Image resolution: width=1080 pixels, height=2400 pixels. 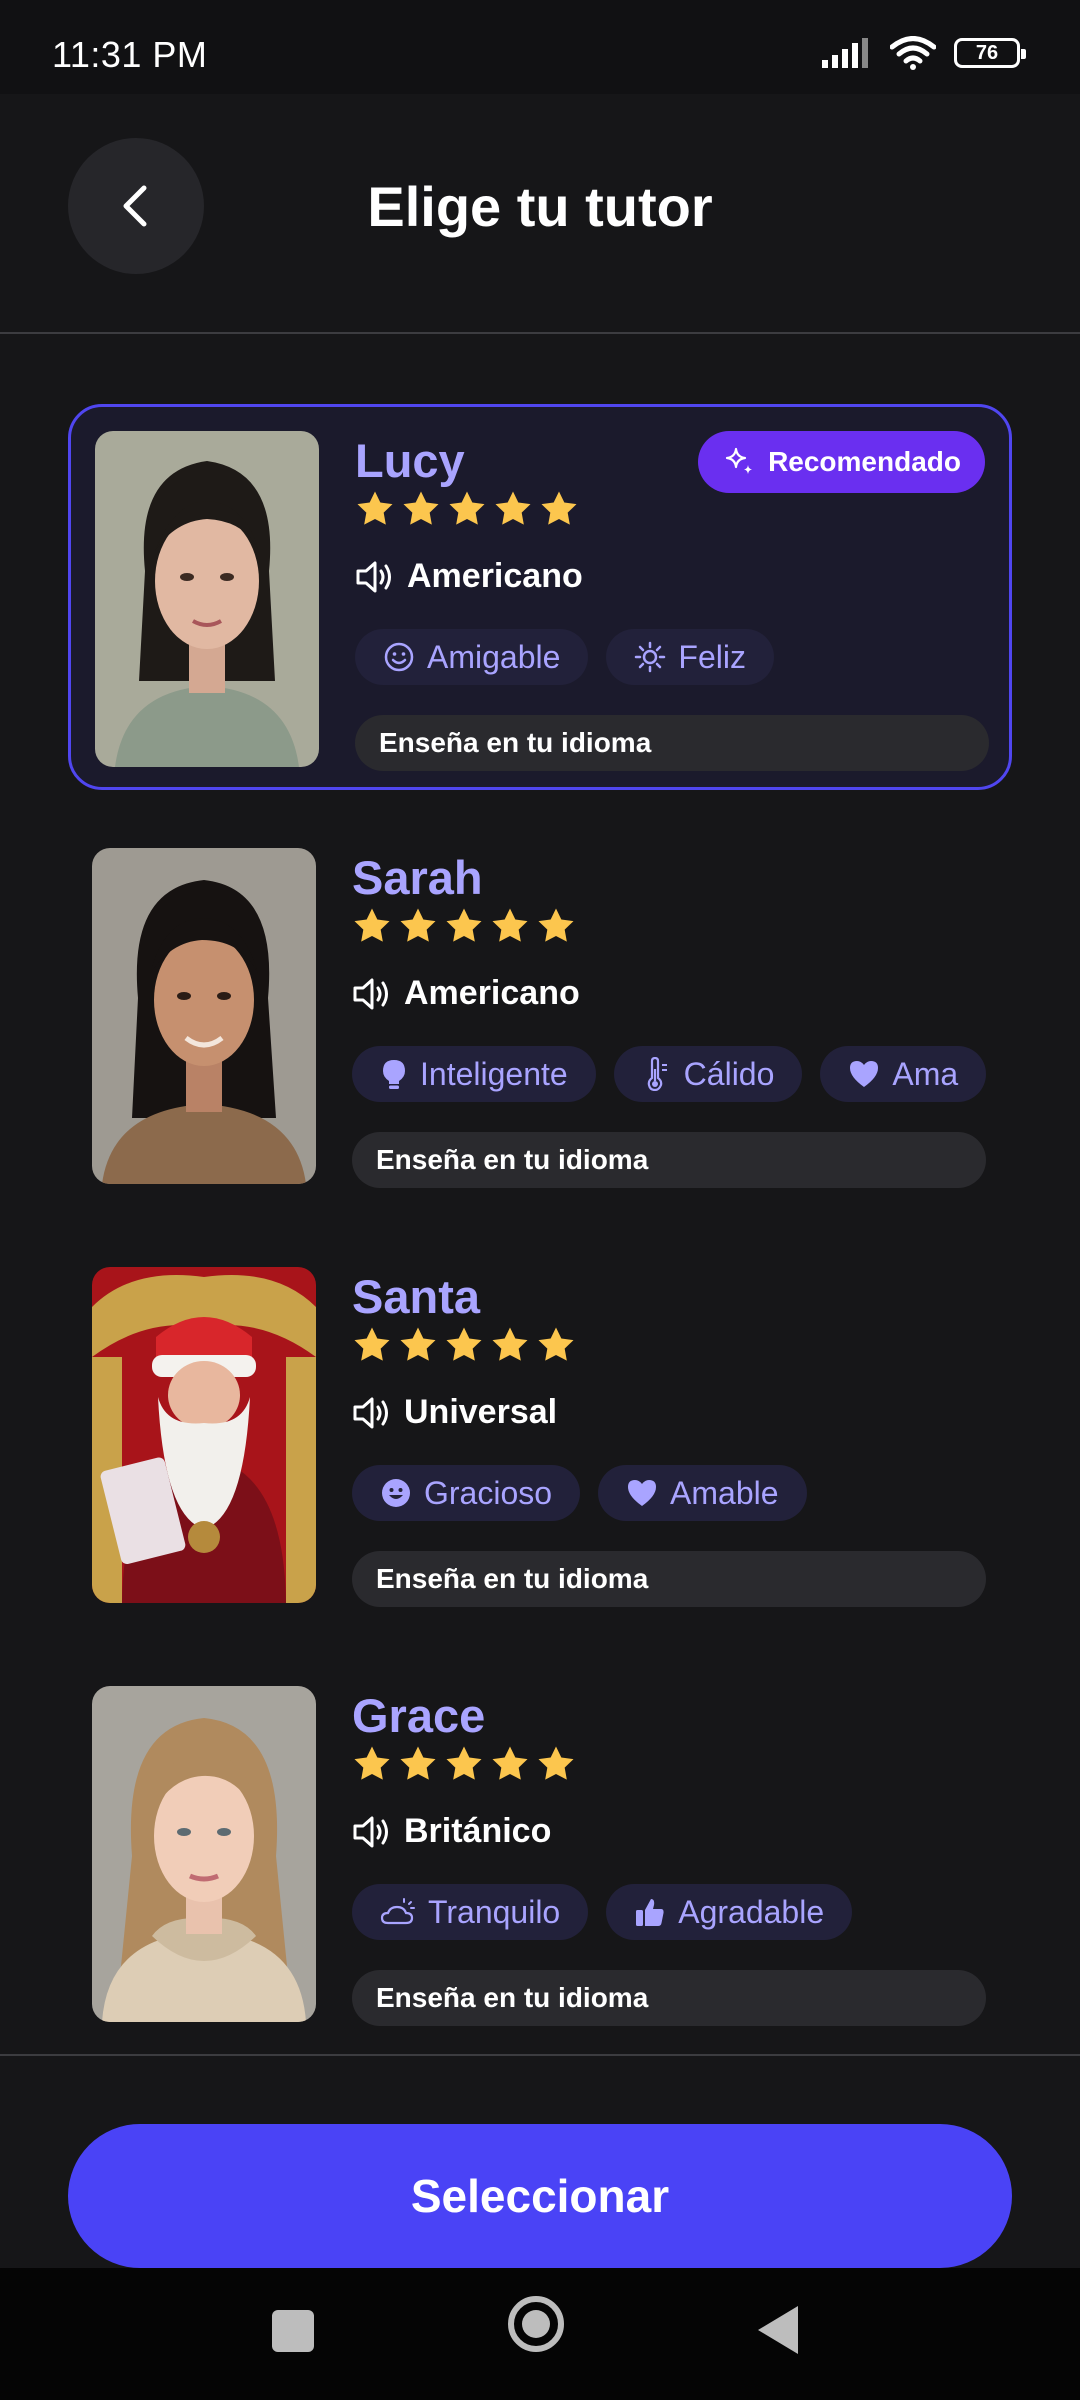 What do you see at coordinates (729, 1073) in the screenshot?
I see `tag-label: Cálido` at bounding box center [729, 1073].